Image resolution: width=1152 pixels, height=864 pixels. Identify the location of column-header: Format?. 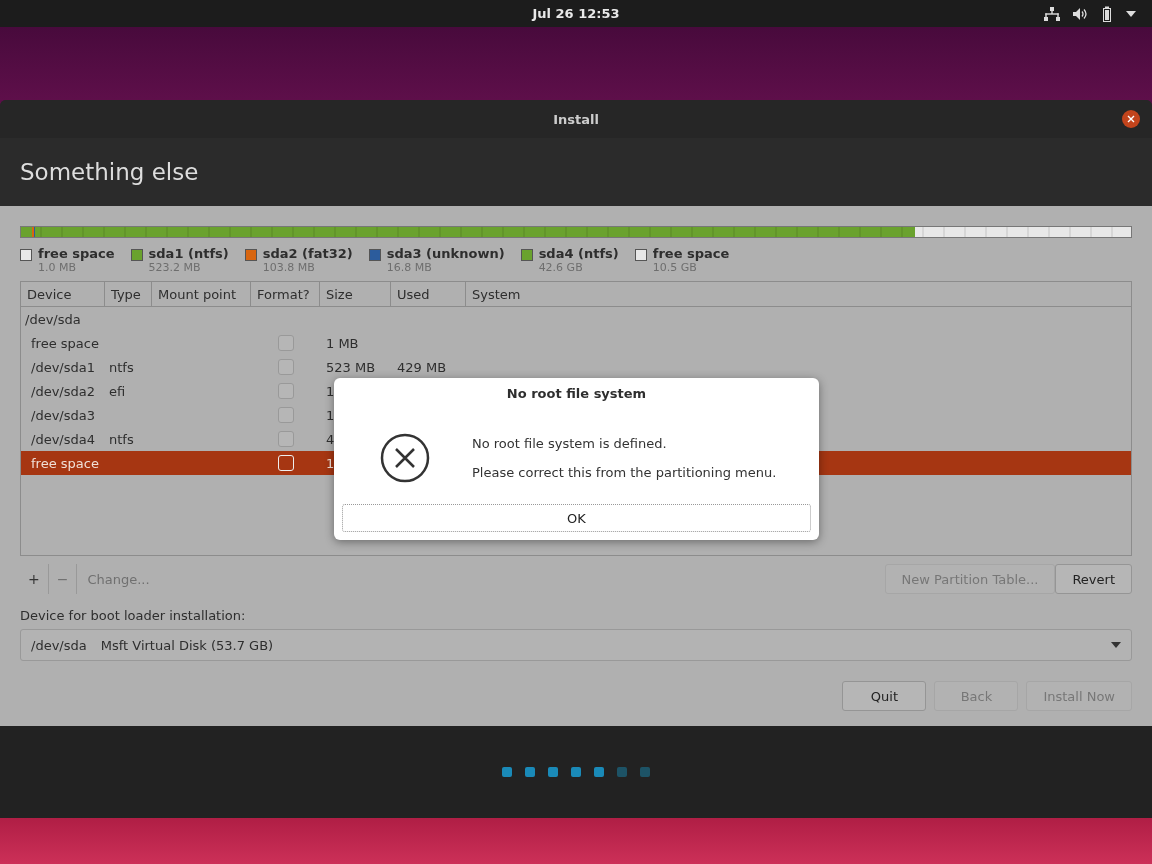
(285, 294).